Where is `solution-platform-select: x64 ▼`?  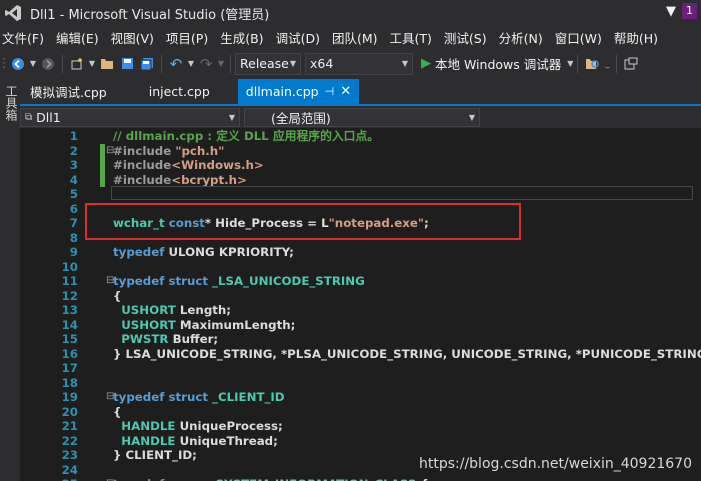
solution-platform-select: x64 ▼ is located at coordinates (359, 63).